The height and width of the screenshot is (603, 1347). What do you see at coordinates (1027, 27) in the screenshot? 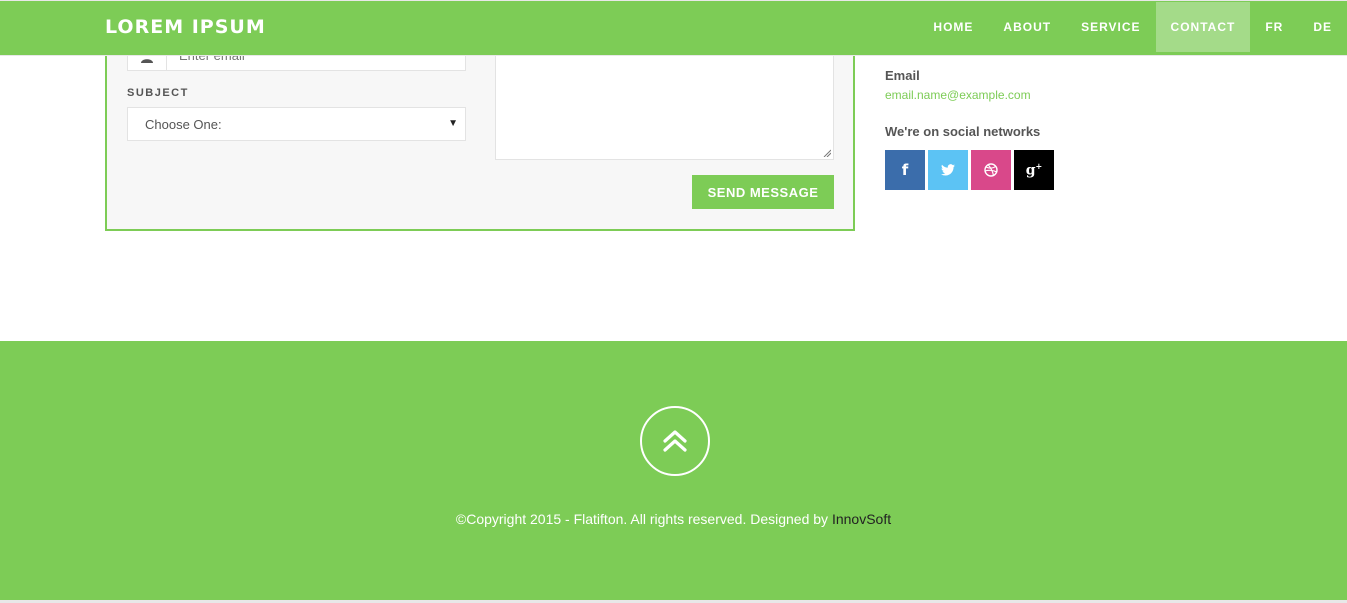
I see `nav-item-about: ABOUT` at bounding box center [1027, 27].